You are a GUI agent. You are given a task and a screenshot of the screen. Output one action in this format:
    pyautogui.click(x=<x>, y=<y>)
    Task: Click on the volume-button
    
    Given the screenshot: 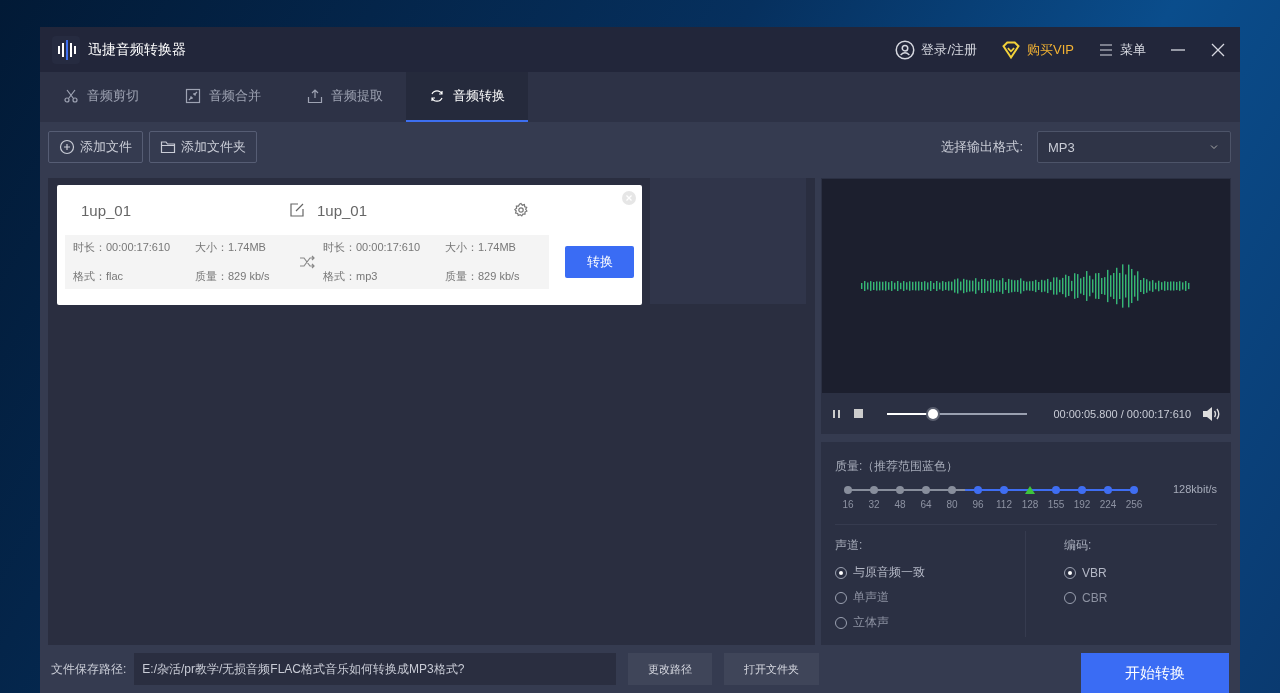 What is the action you would take?
    pyautogui.click(x=1211, y=414)
    